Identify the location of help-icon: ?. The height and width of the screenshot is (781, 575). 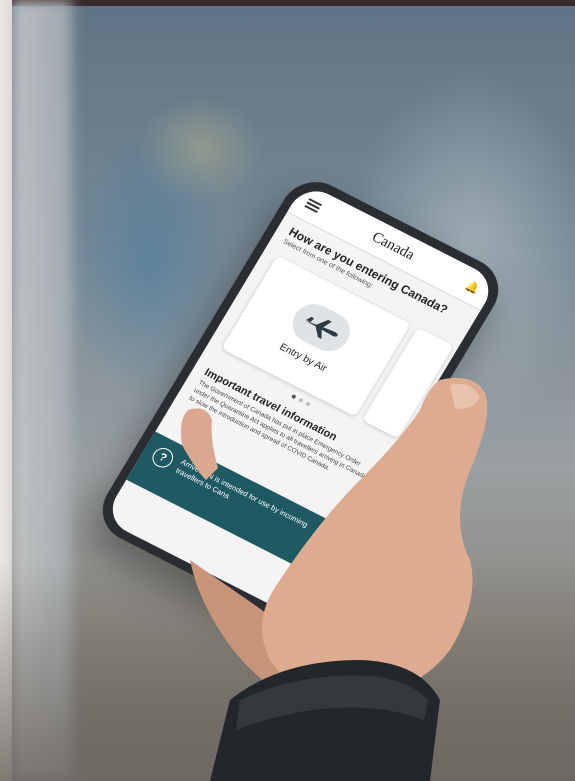
(162, 457).